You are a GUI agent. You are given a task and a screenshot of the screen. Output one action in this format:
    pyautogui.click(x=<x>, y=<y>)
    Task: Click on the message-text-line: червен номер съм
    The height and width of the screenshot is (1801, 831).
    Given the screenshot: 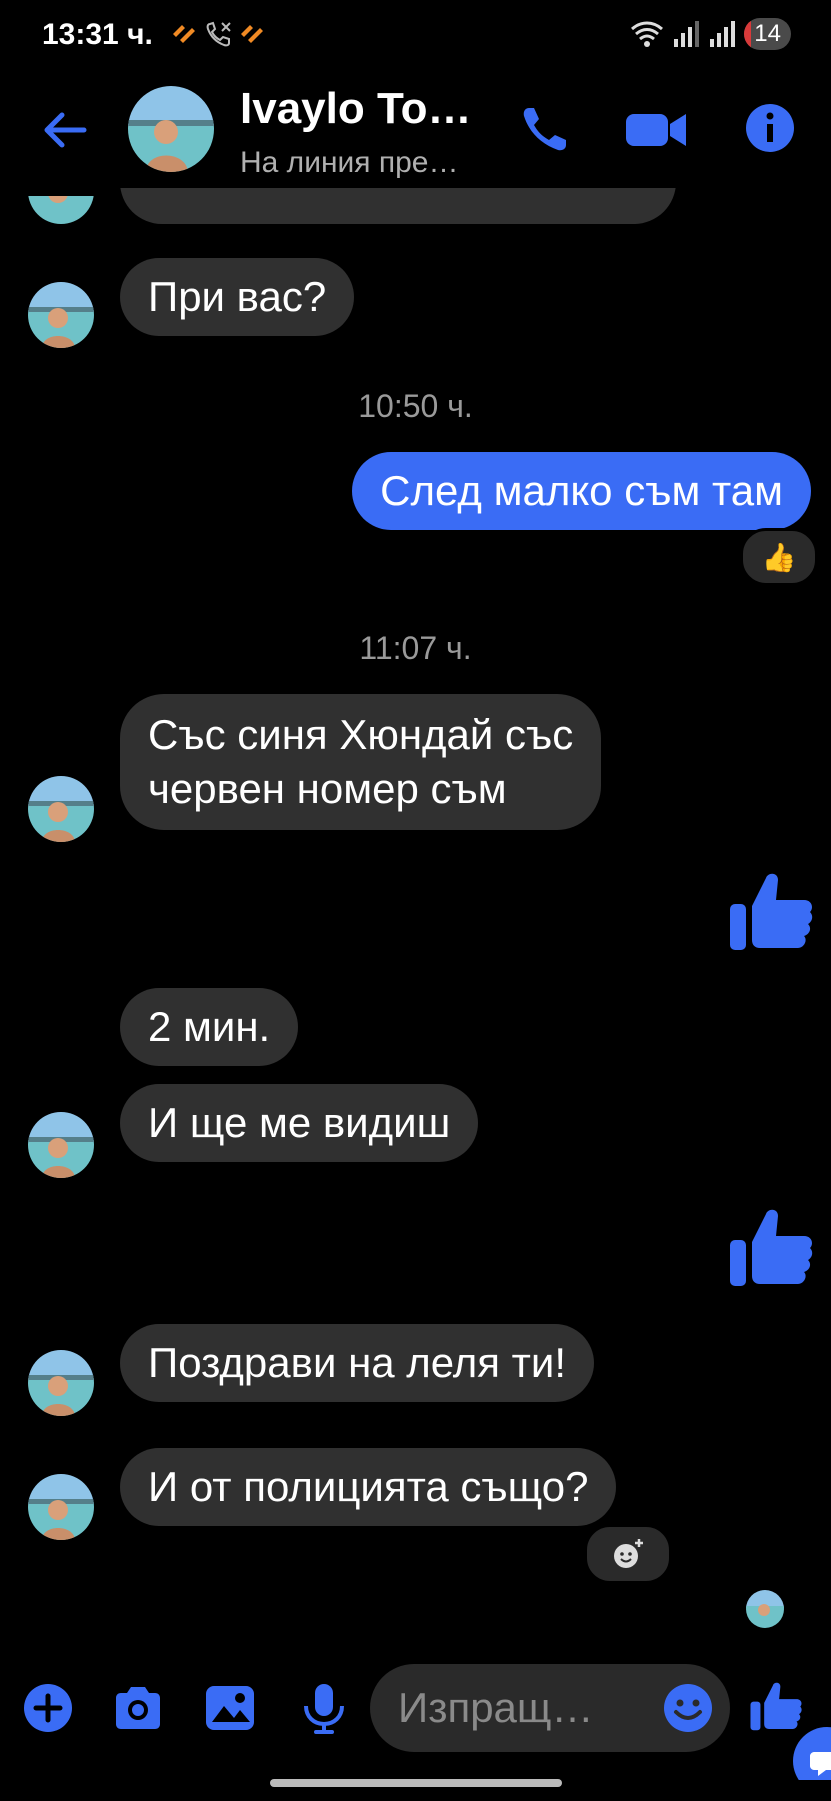 What is the action you would take?
    pyautogui.click(x=327, y=788)
    